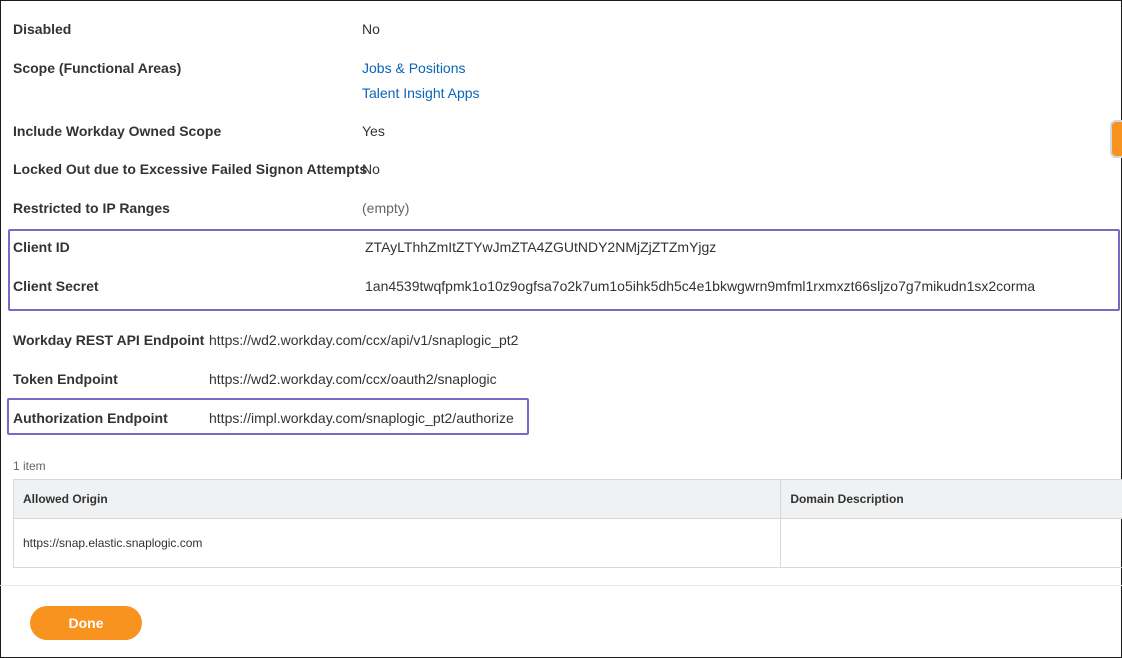 The height and width of the screenshot is (658, 1122). Describe the element at coordinates (397, 499) in the screenshot. I see `column-header-allowed-origin: Allowed Origin` at that location.